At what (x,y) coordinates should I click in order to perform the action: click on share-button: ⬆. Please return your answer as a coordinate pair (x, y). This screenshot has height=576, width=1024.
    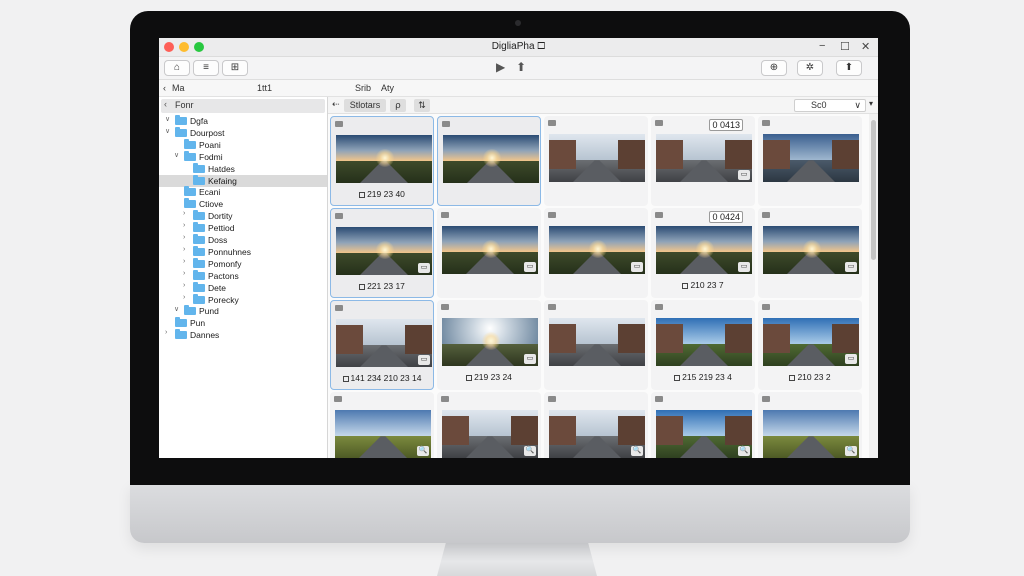
    Looking at the image, I should click on (849, 68).